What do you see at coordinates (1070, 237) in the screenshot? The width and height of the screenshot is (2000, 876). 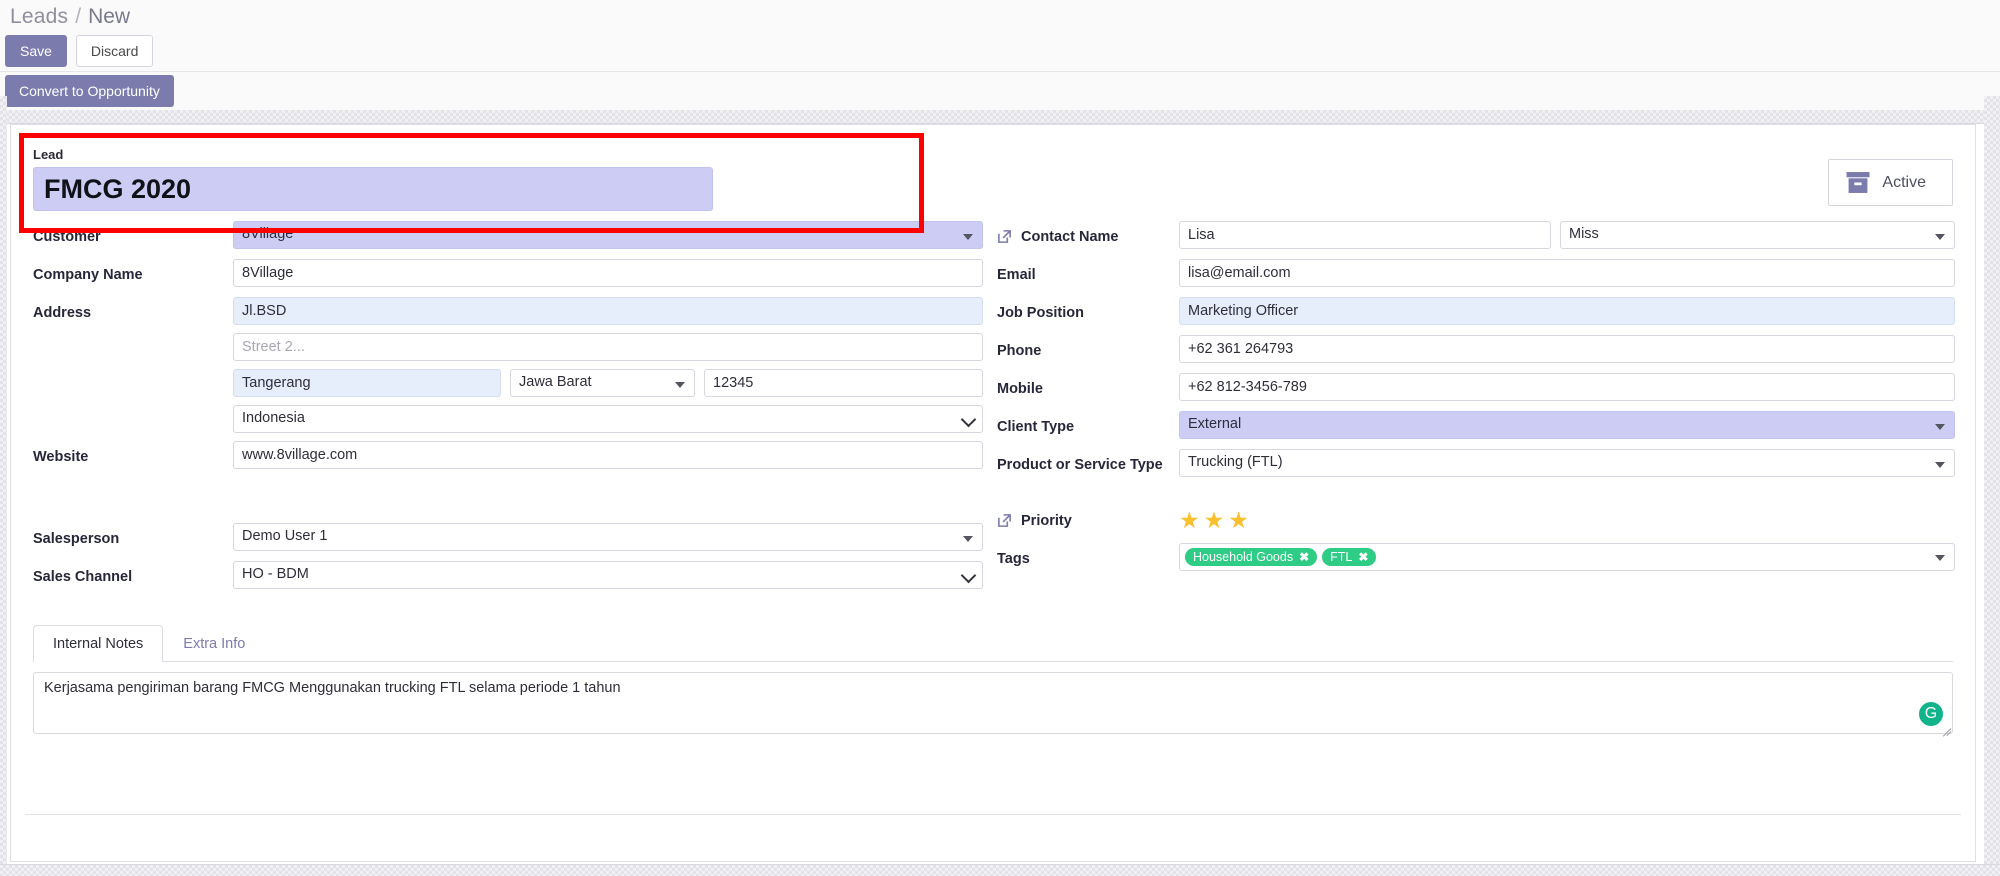 I see `label-contact-name: Contact Name` at bounding box center [1070, 237].